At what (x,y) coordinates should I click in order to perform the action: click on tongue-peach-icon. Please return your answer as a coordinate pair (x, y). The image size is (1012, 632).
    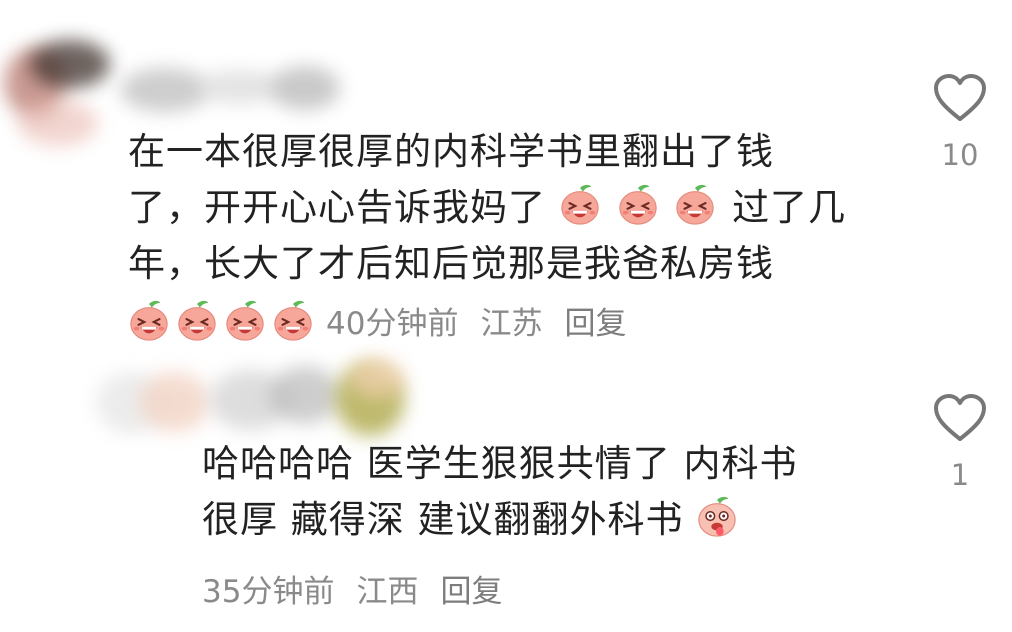
    Looking at the image, I should click on (717, 517).